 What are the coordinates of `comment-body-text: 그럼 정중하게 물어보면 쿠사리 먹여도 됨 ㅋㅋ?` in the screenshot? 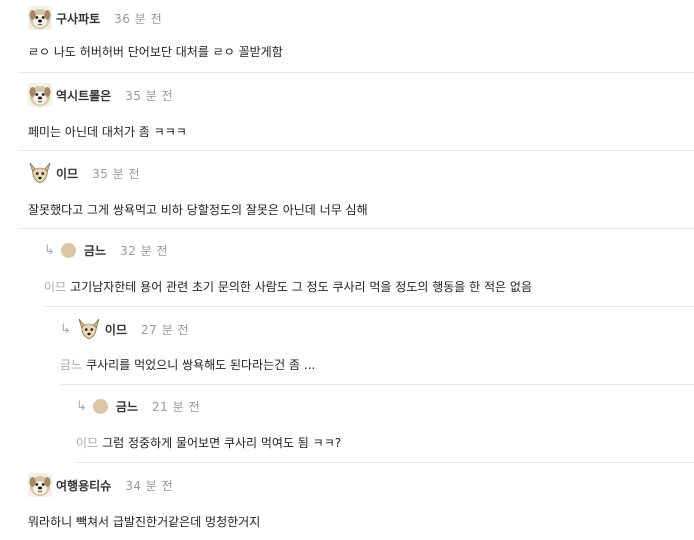 It's located at (222, 443).